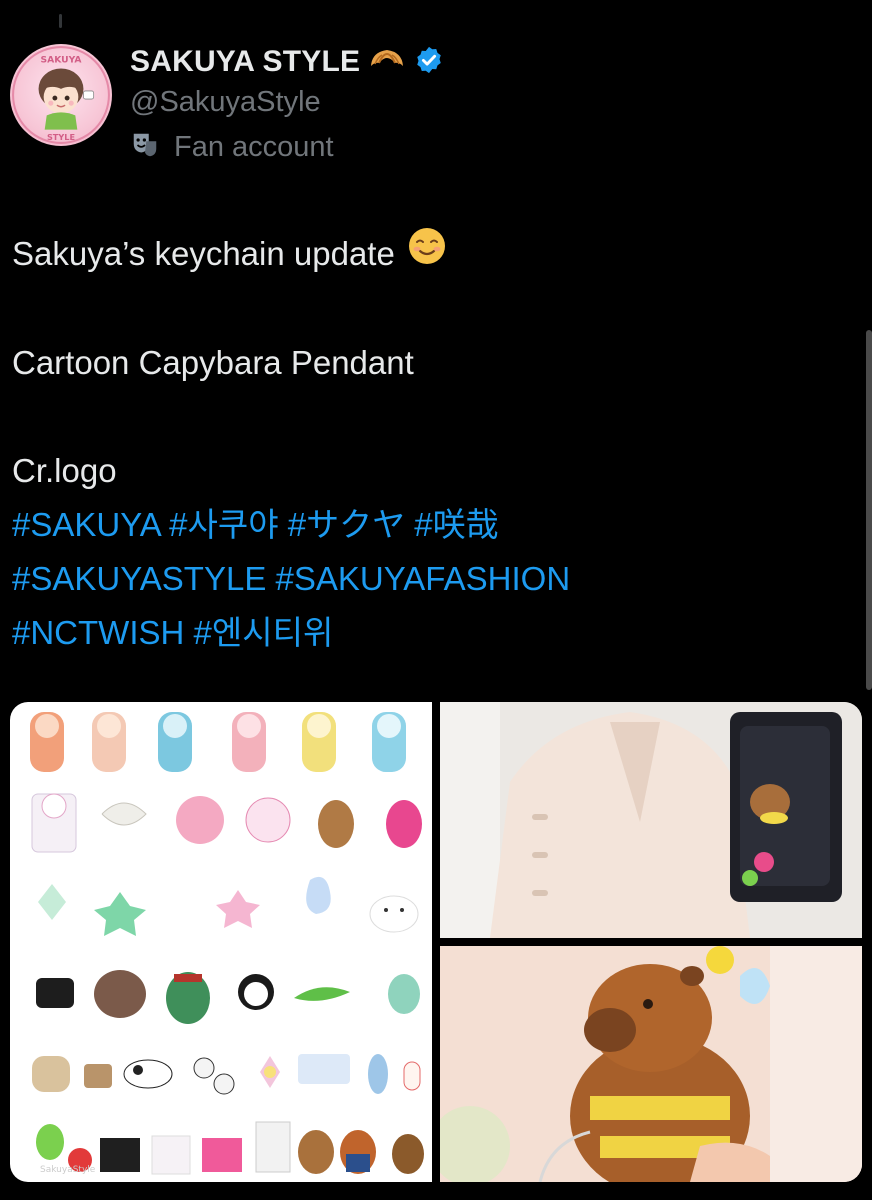  Describe the element at coordinates (387, 62) in the screenshot. I see `croissant-icon` at that location.